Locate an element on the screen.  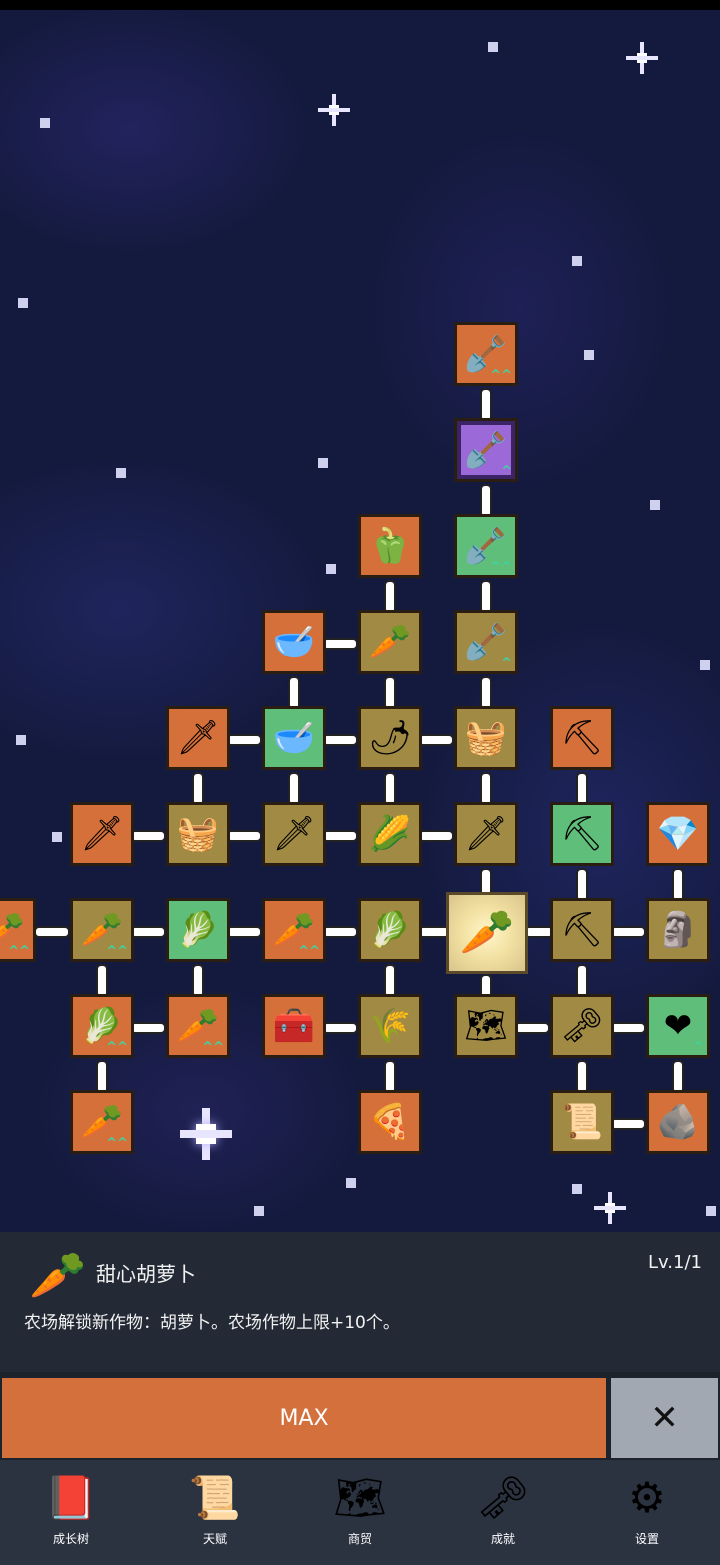
skill-node-parsnip: 🌾 is located at coordinates (390, 1026).